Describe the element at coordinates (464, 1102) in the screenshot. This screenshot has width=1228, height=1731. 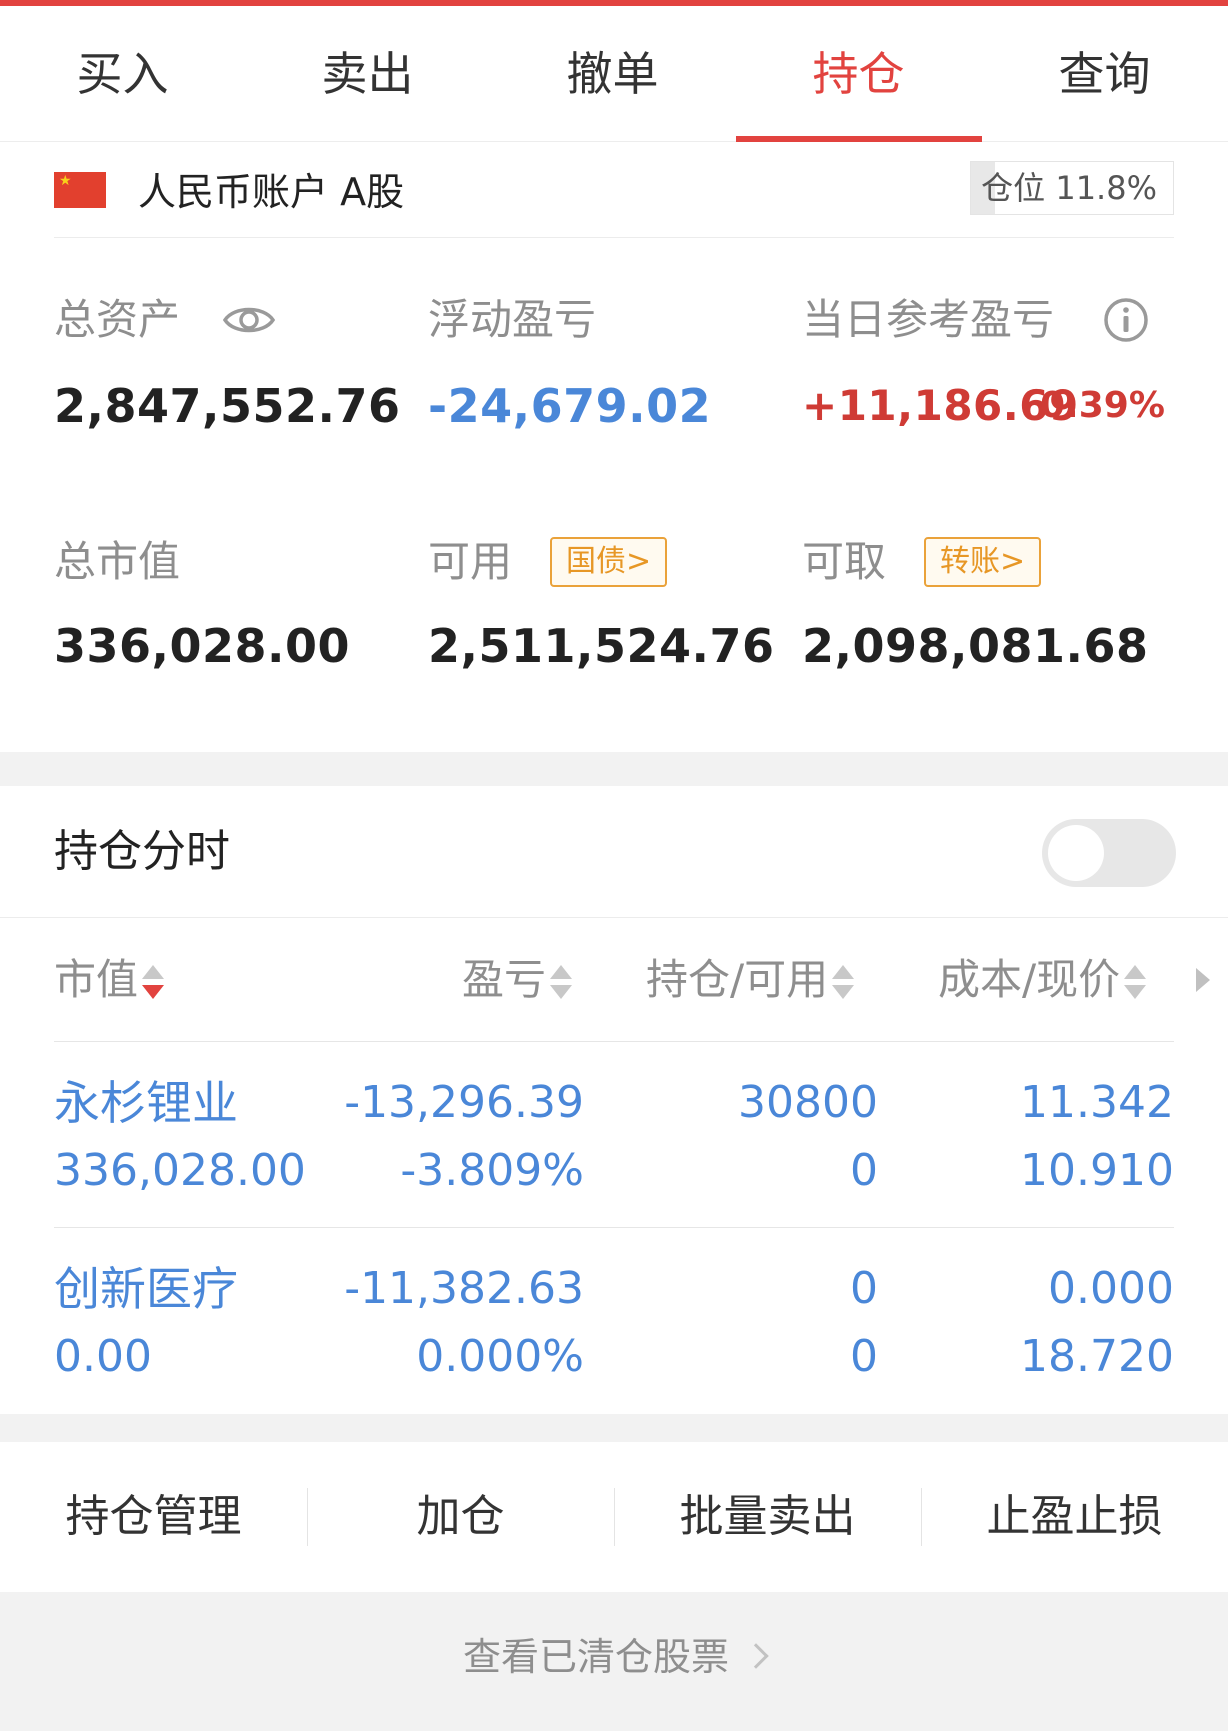
I see `stock-pnl: -13,296.39` at that location.